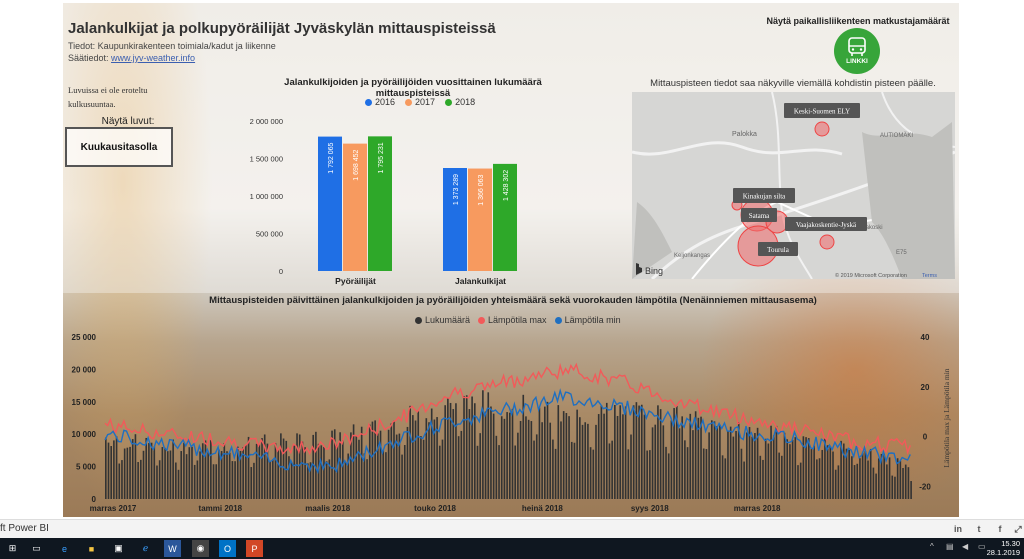 The width and height of the screenshot is (1024, 559). Describe the element at coordinates (145, 548) in the screenshot. I see `ie-icon: ℯ` at that location.